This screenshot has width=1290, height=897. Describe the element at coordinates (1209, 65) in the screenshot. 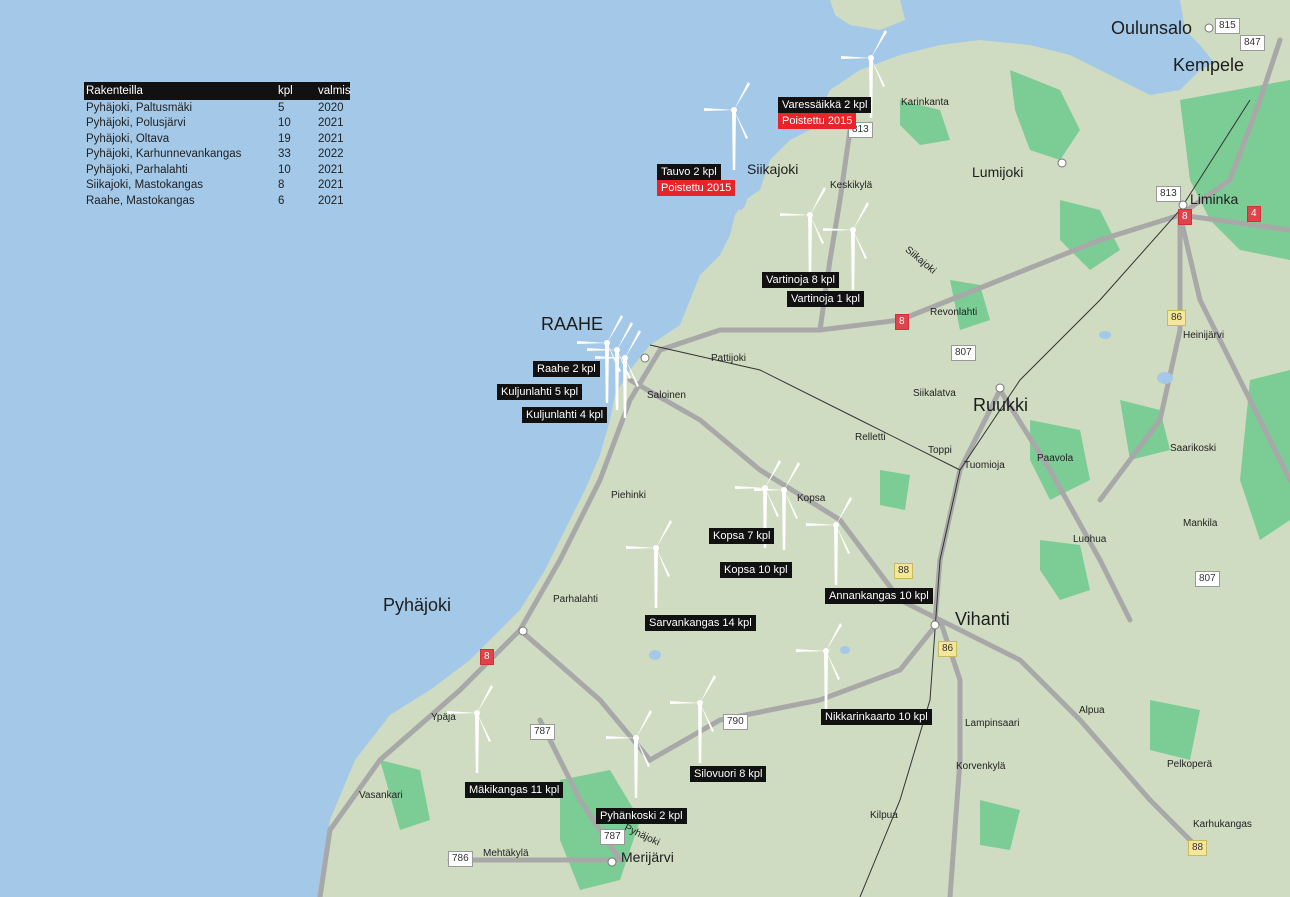

I see `town-label: Kempele` at that location.